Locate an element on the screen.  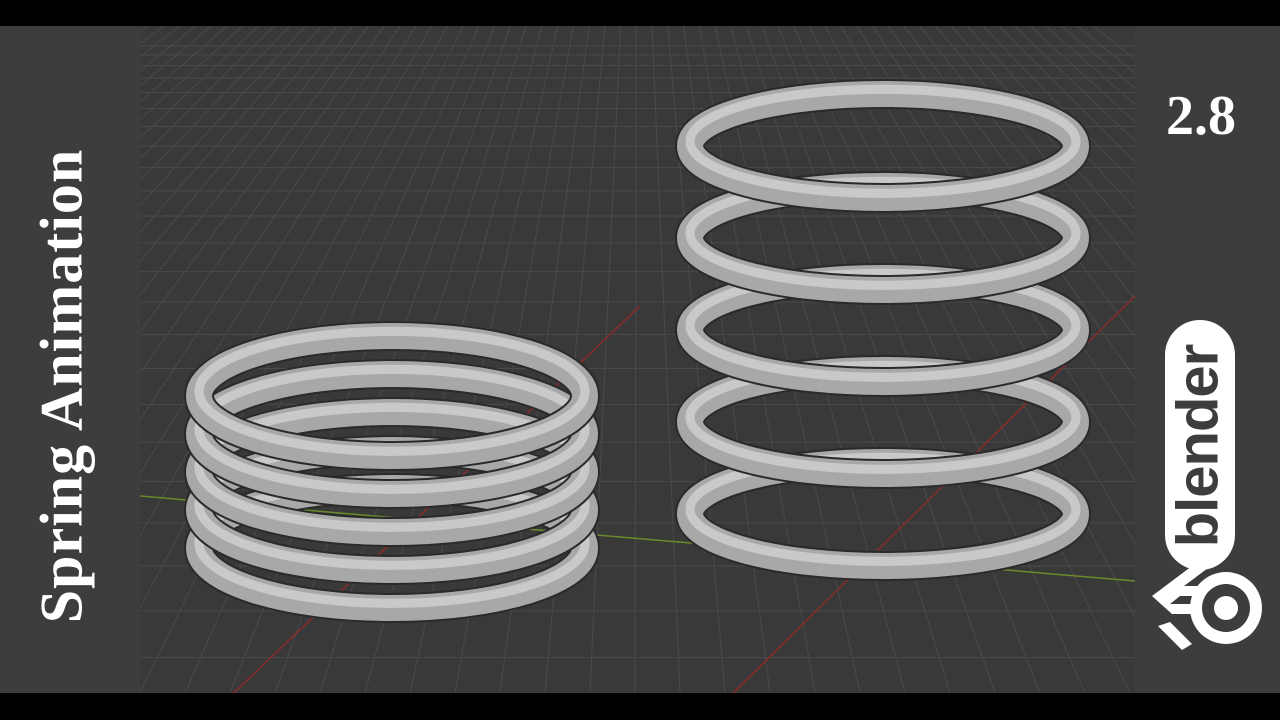
version-label: 2.8 is located at coordinates (1201, 116).